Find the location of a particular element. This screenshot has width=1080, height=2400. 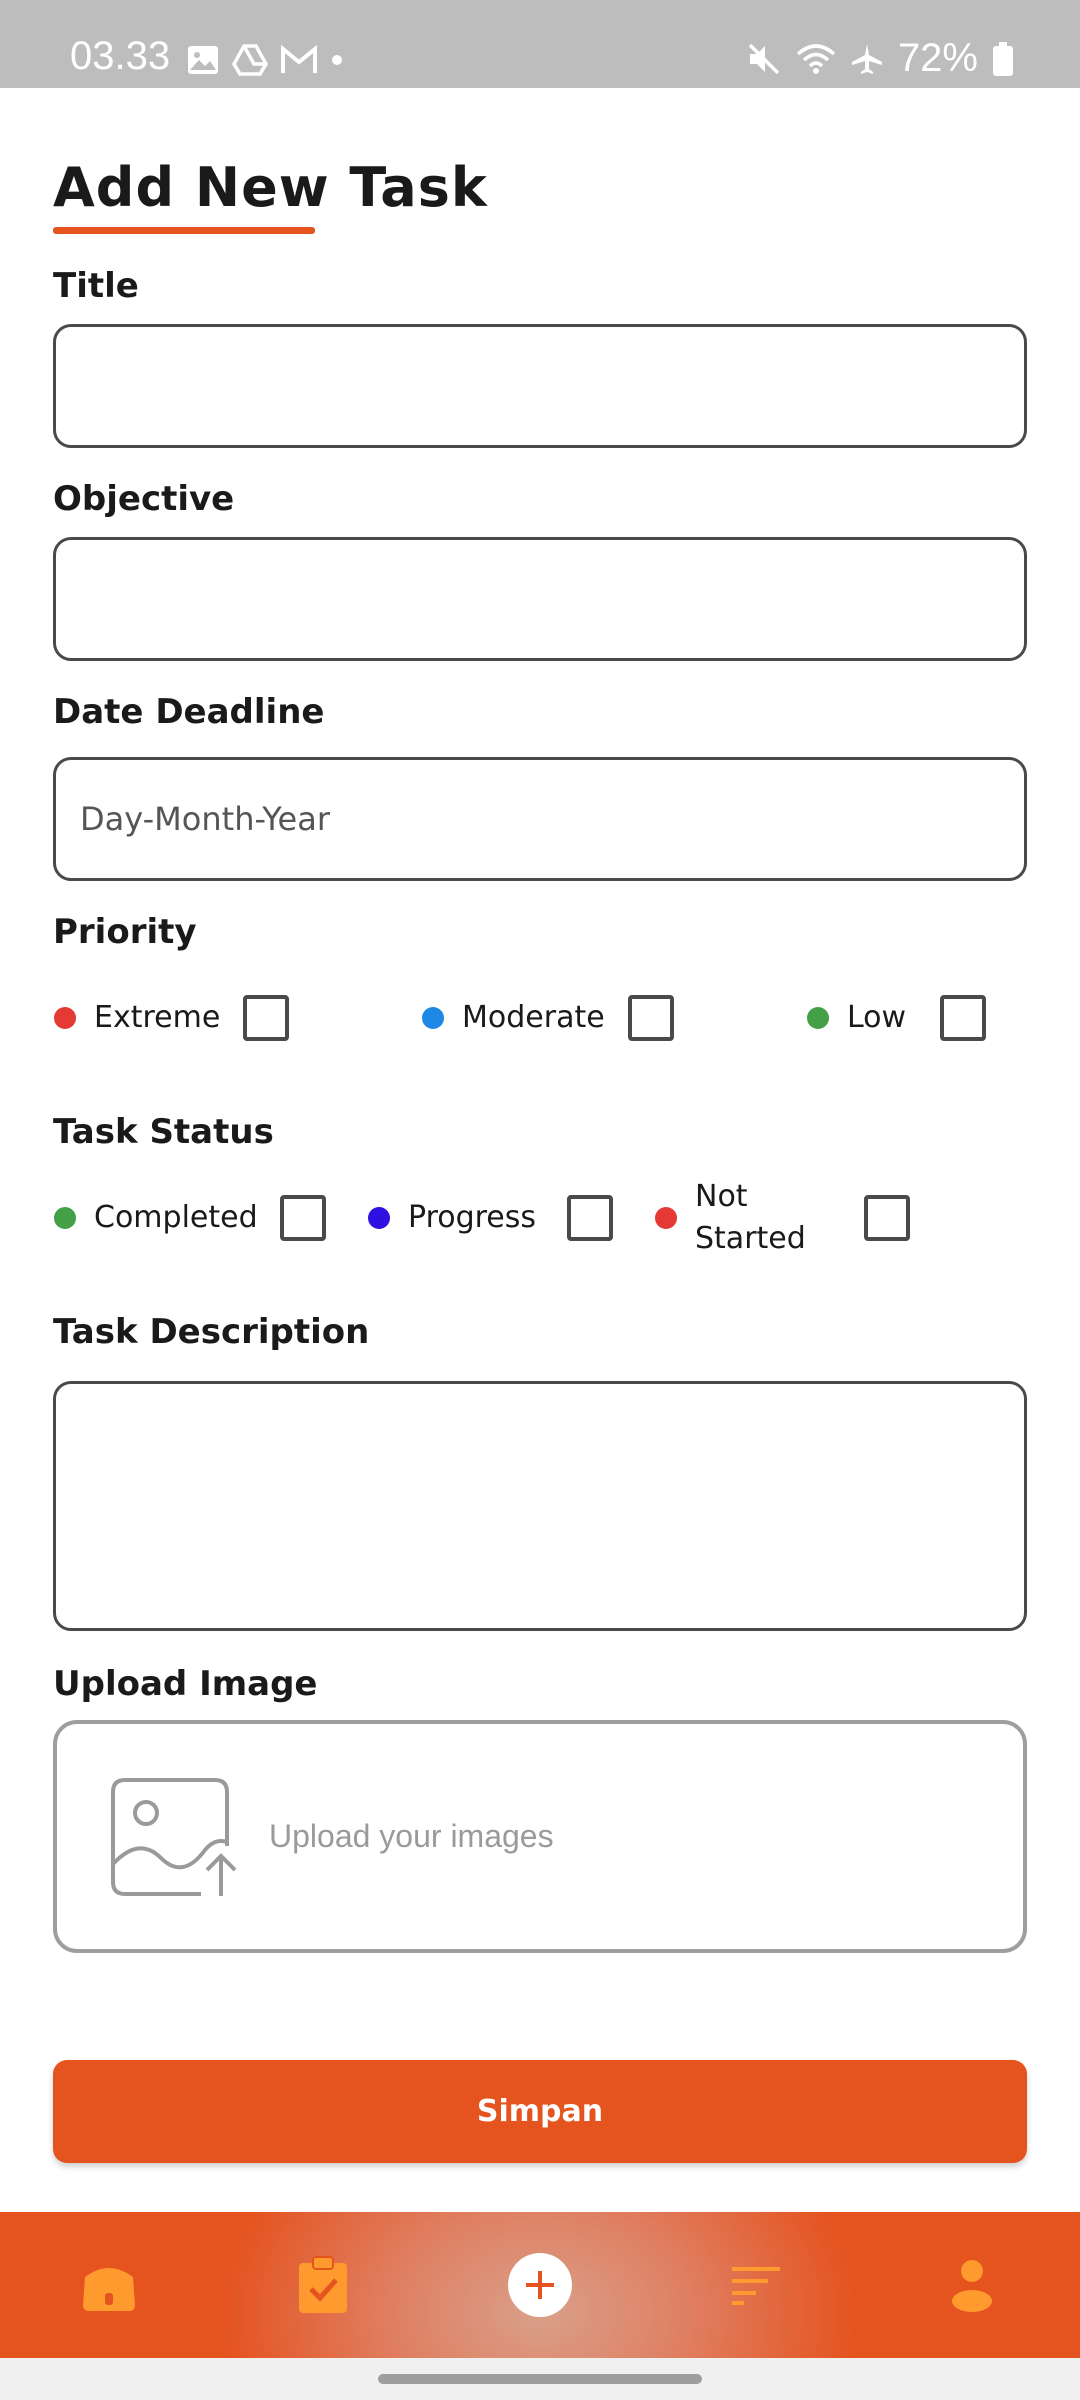

status-progress-option: Progress is located at coordinates (452, 1218).